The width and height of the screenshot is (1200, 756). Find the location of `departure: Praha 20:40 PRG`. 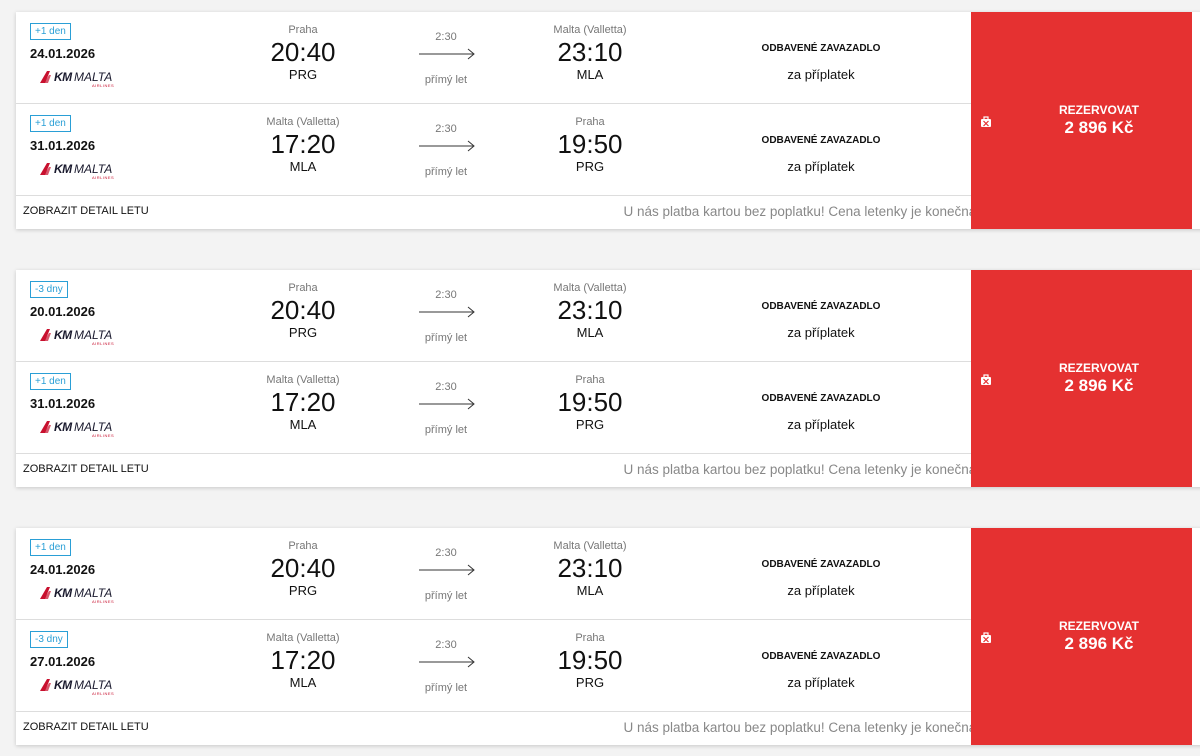

departure: Praha 20:40 PRG is located at coordinates (303, 305).